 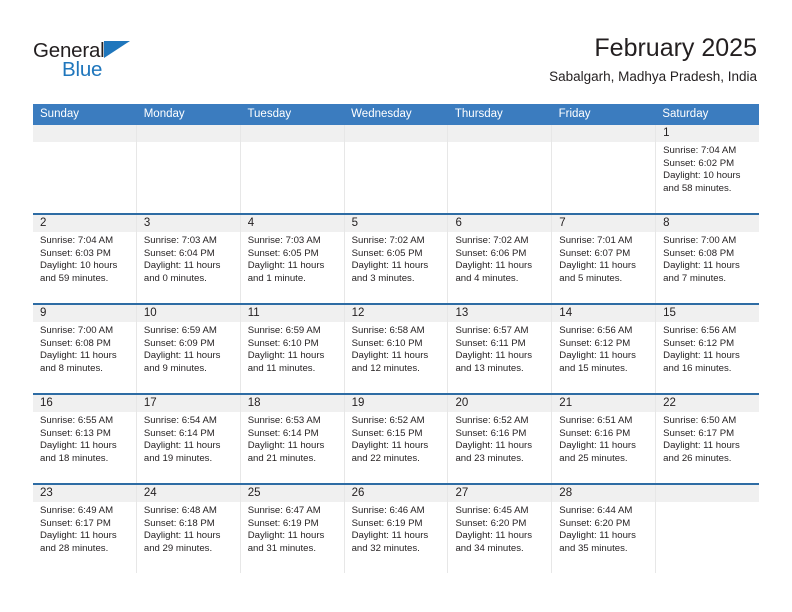 What do you see at coordinates (701, 272) in the screenshot?
I see `daylight-text: Daylight: 11 hours and 7 minutes.` at bounding box center [701, 272].